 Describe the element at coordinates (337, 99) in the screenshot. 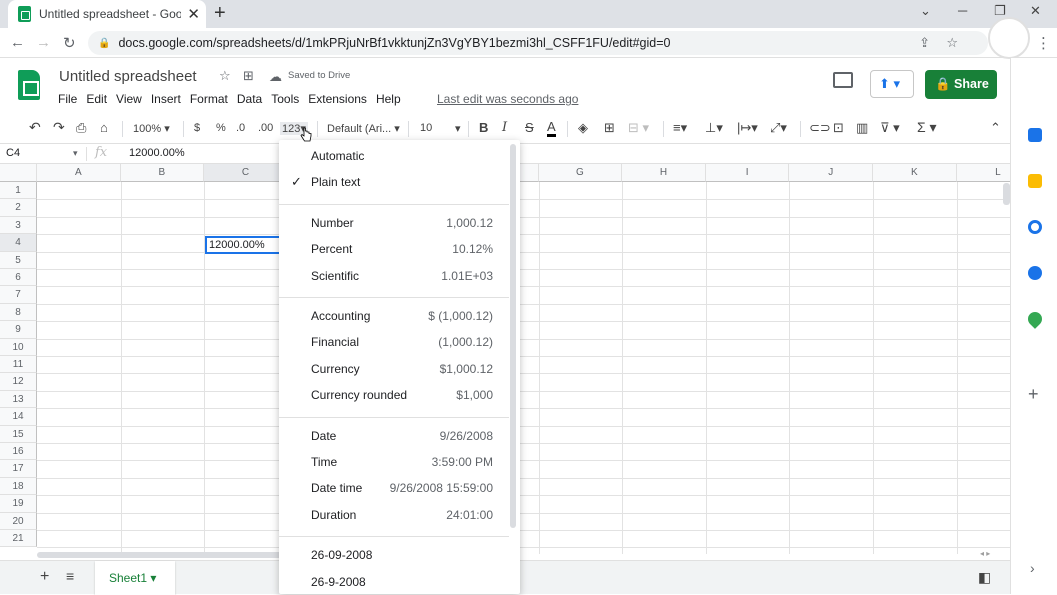

I see `menu-extensions: Extensions` at that location.